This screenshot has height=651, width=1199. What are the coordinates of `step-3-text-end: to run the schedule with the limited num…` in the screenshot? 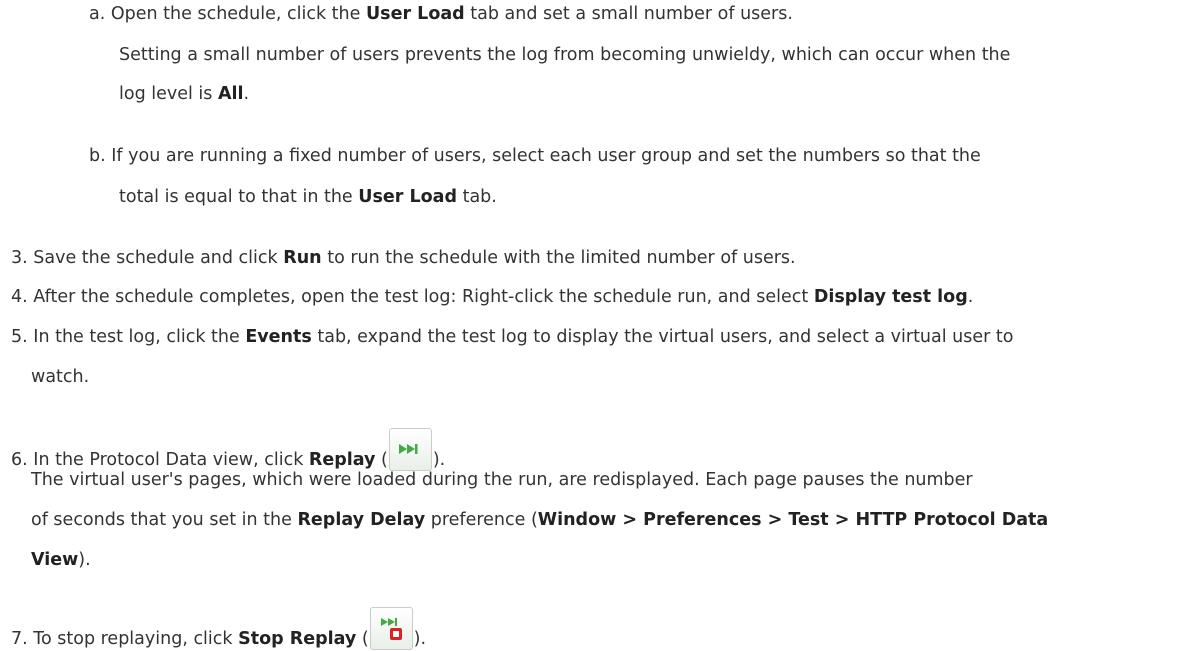 It's located at (558, 258).